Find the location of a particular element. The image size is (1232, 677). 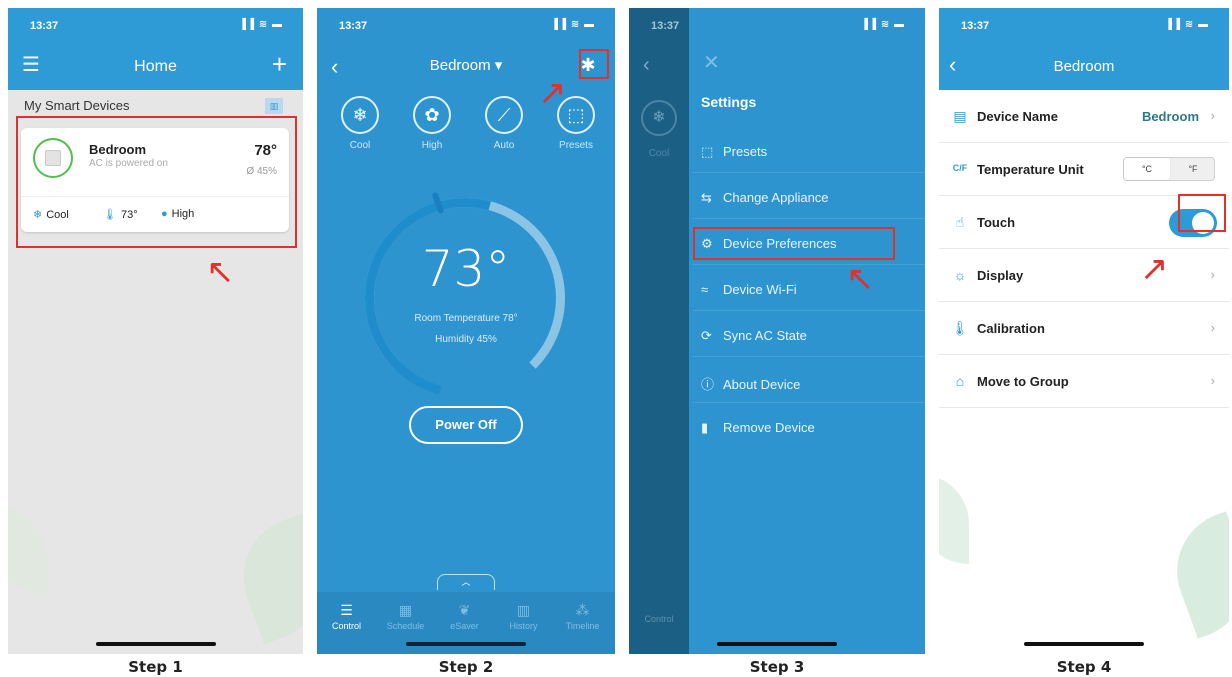

row-label: Move to Group is located at coordinates (1023, 381).